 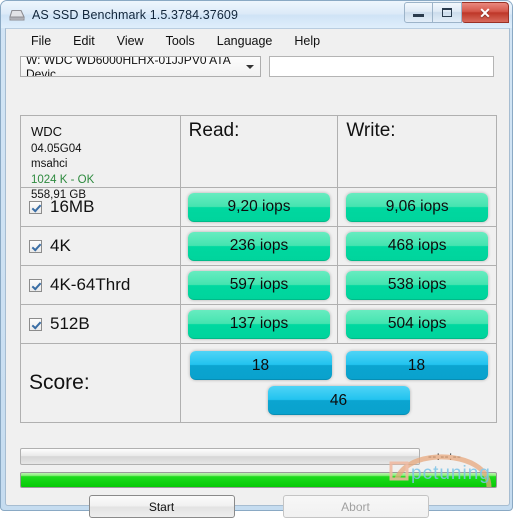 I want to click on window-controls: ✕, so click(x=456, y=12).